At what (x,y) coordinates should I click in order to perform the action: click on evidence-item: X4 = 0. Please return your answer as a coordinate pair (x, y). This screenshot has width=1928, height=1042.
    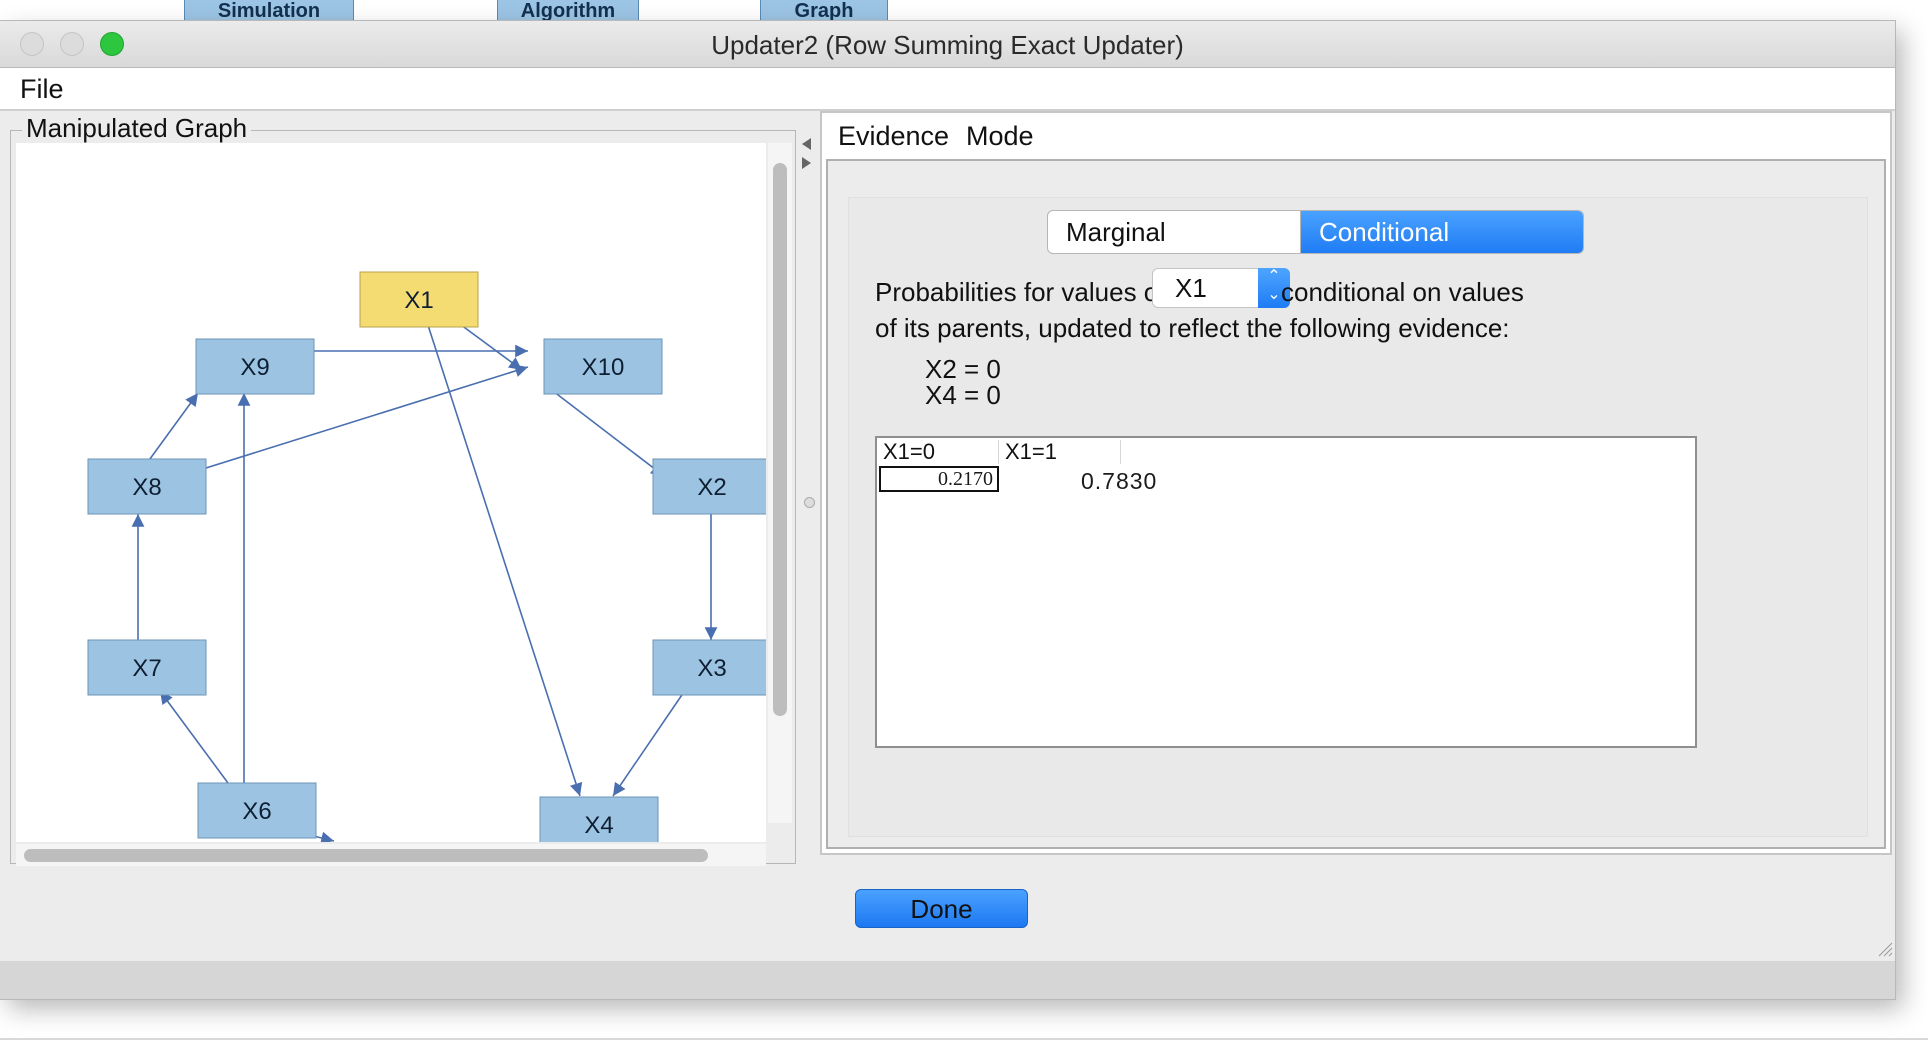
    Looking at the image, I should click on (963, 395).